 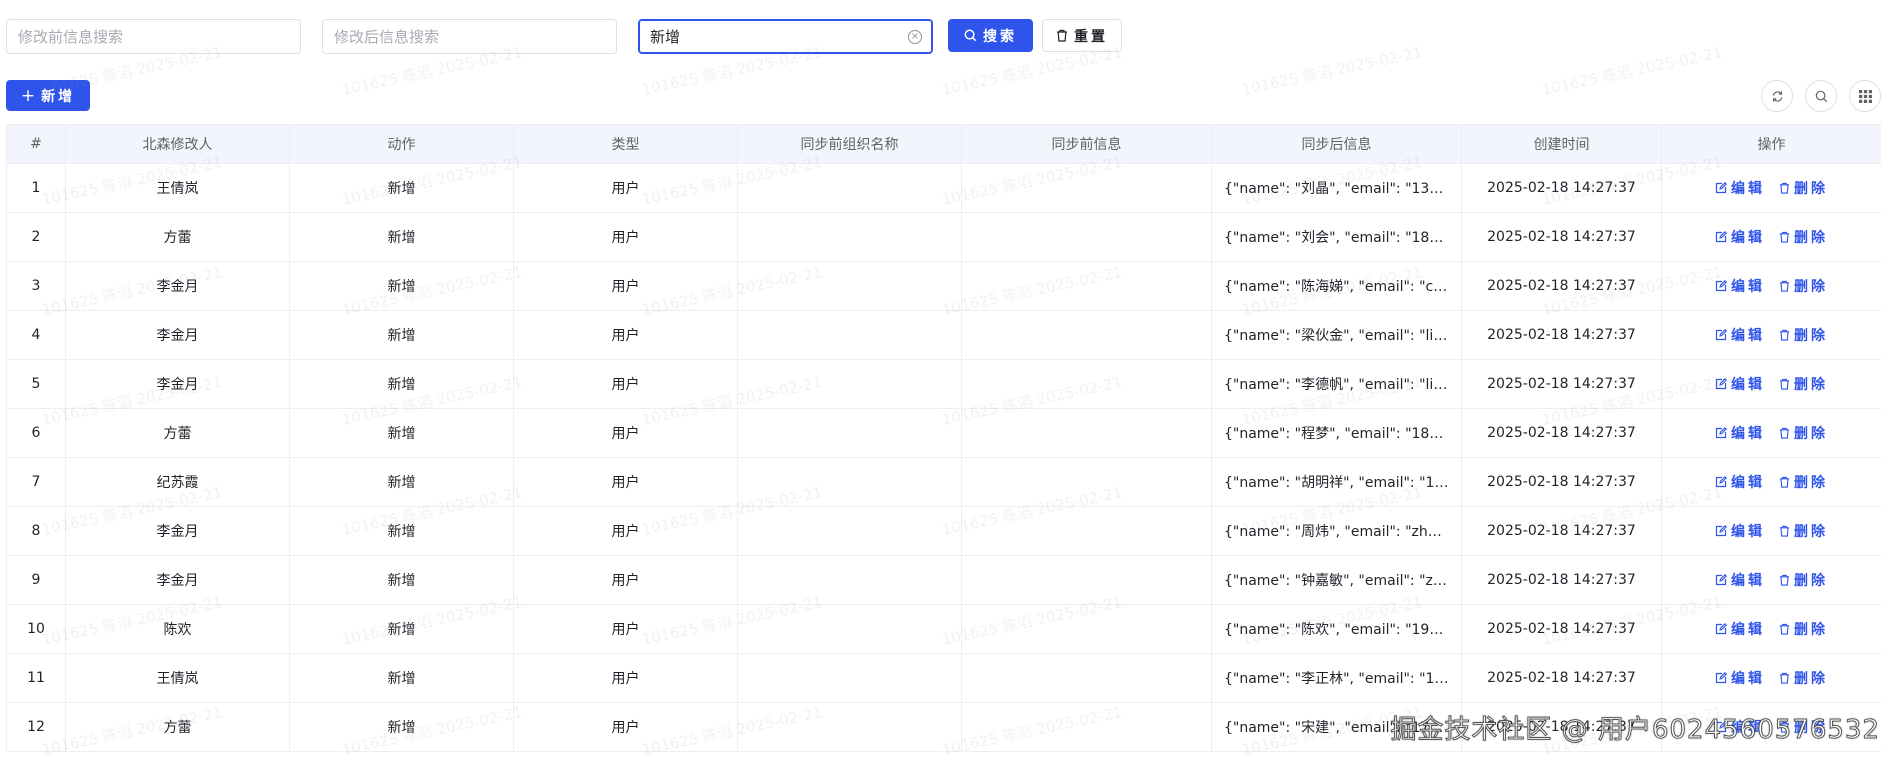 What do you see at coordinates (36, 144) in the screenshot?
I see `column-header: #` at bounding box center [36, 144].